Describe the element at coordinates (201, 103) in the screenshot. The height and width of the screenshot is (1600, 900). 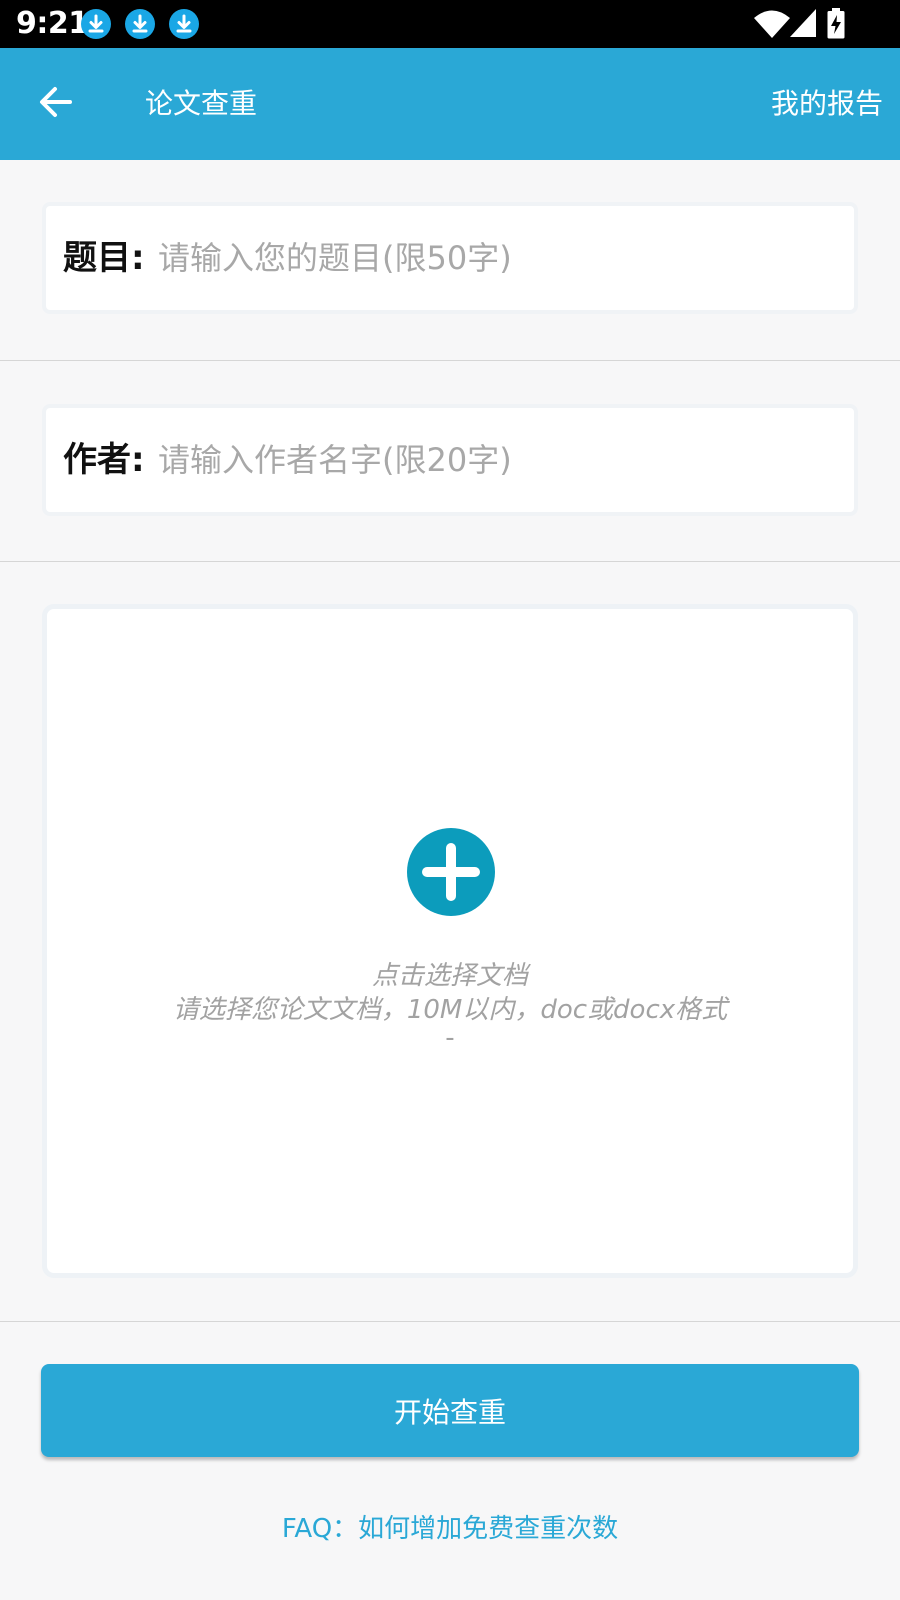
I see `page-title: 论文查重` at that location.